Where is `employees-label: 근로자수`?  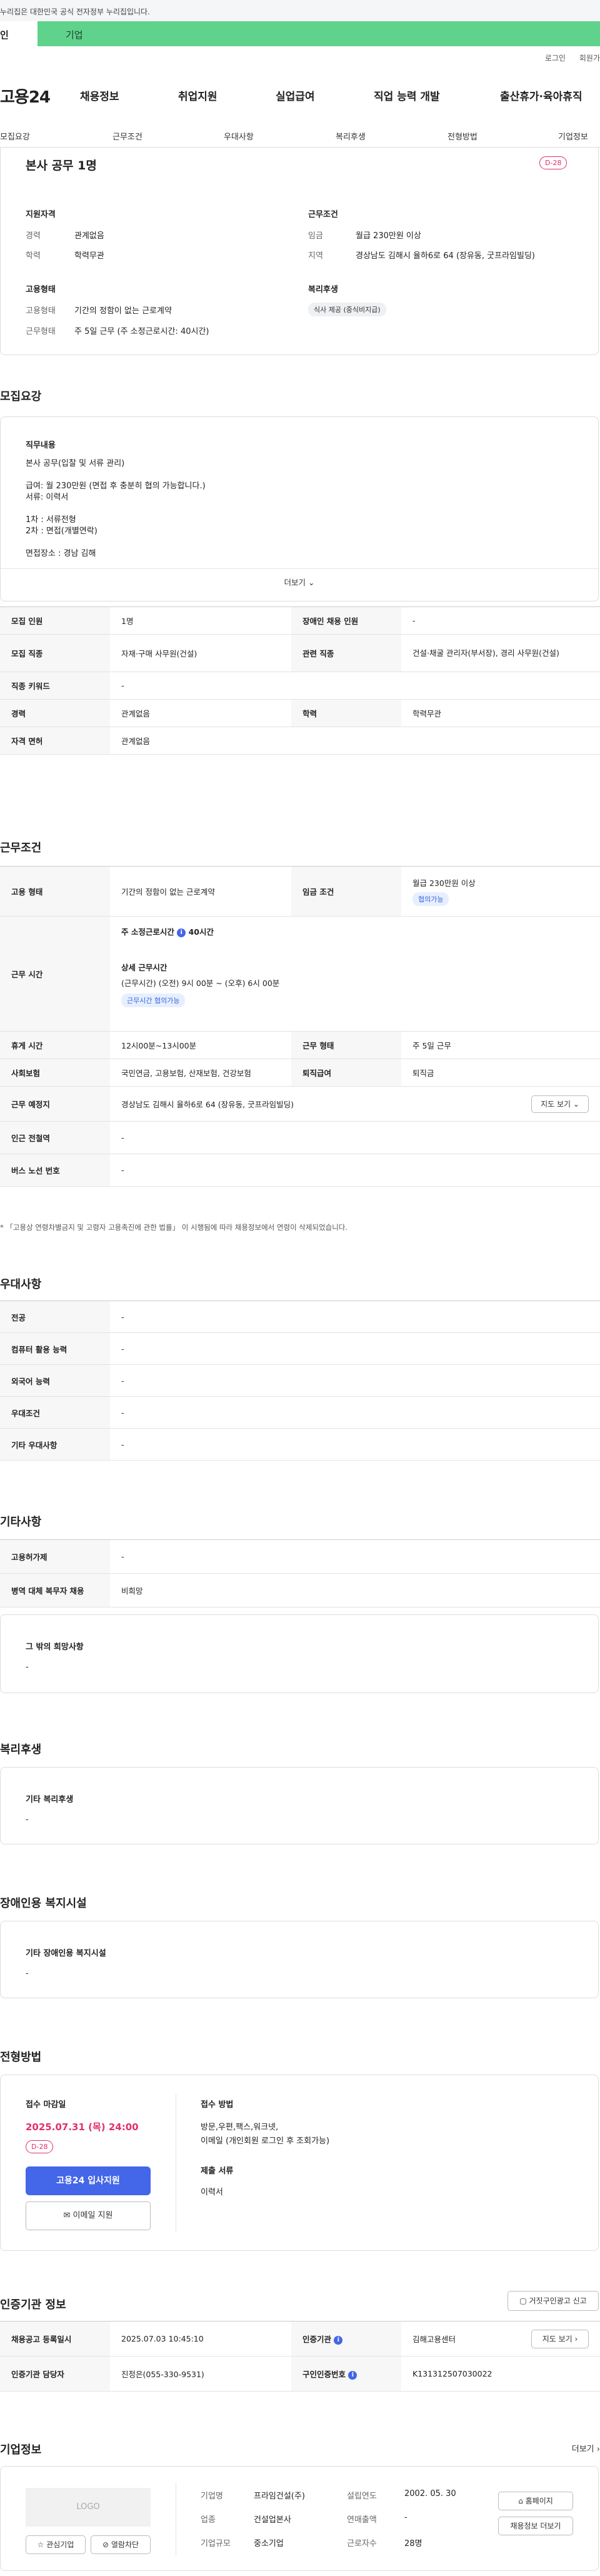 employees-label: 근로자수 is located at coordinates (362, 2543).